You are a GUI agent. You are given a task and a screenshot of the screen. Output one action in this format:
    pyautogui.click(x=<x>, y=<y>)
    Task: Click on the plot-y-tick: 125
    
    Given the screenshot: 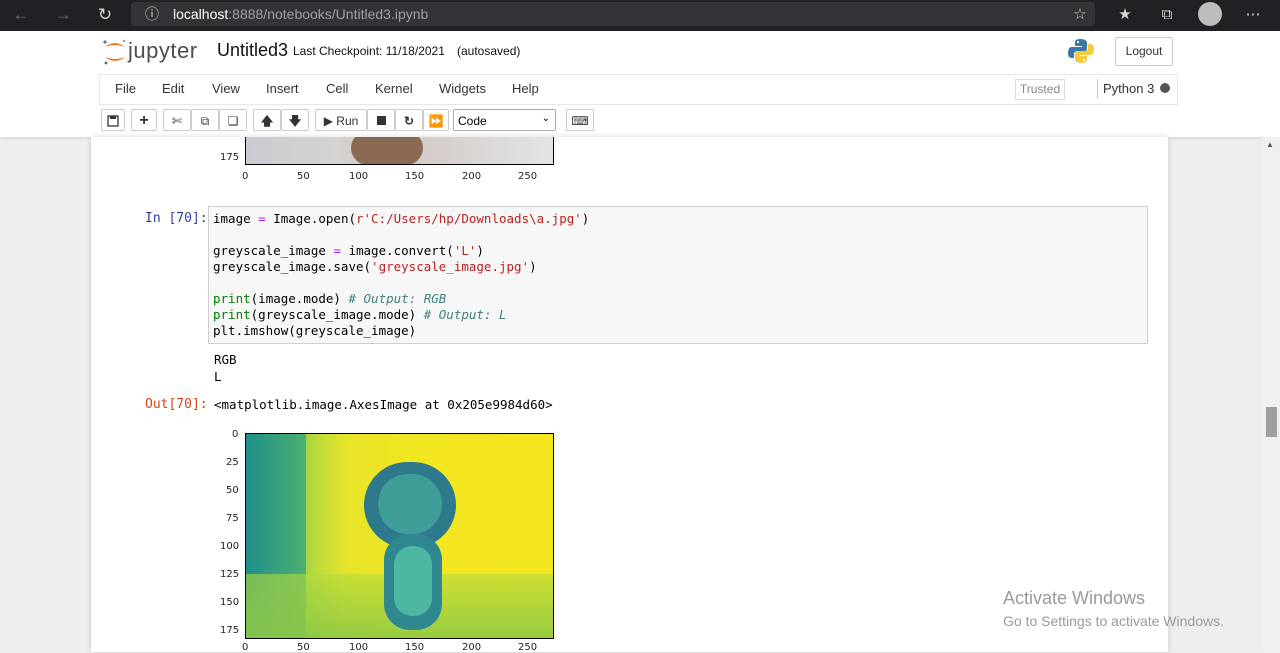 What is the action you would take?
    pyautogui.click(x=230, y=574)
    